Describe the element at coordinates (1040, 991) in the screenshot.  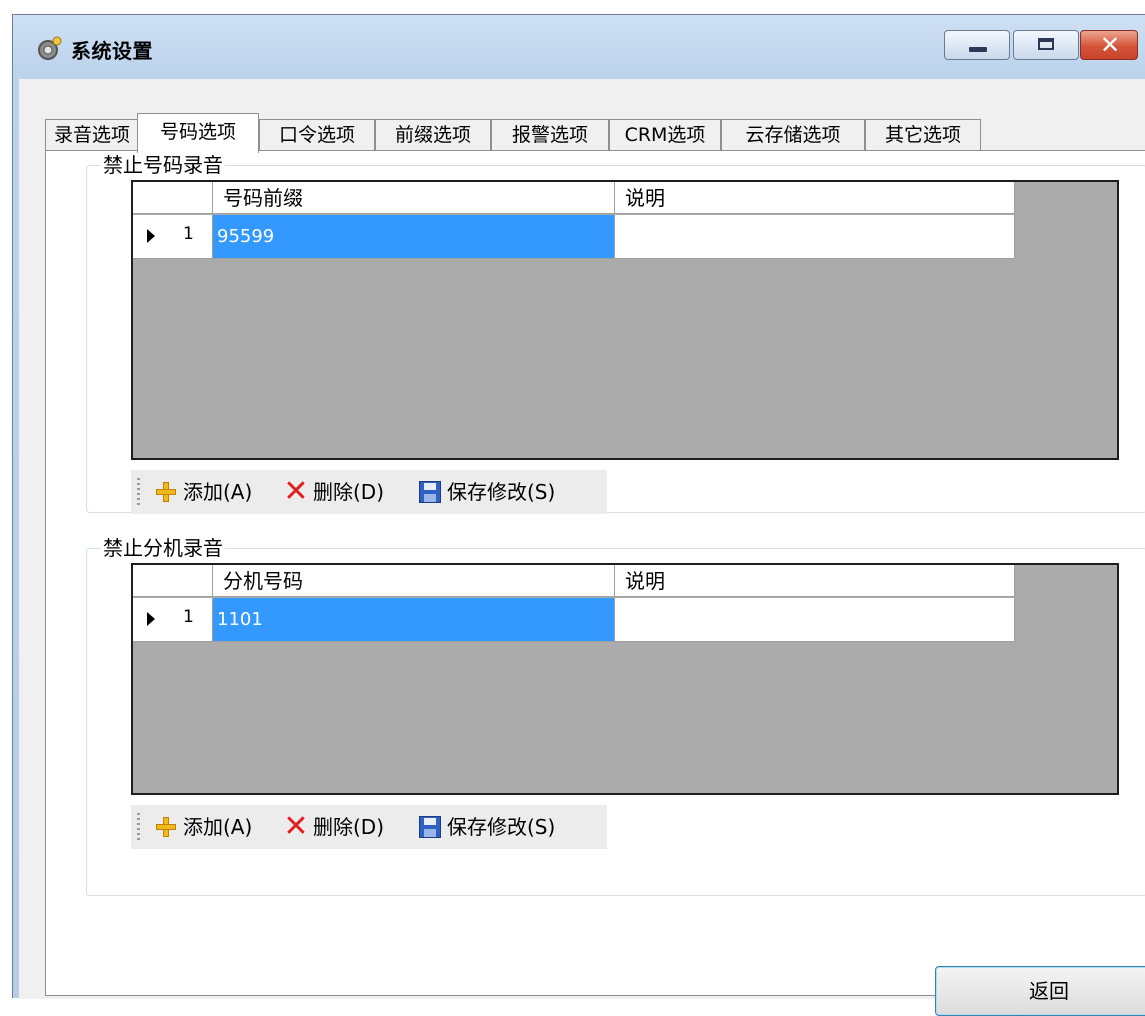
I see `return-button: 返回` at that location.